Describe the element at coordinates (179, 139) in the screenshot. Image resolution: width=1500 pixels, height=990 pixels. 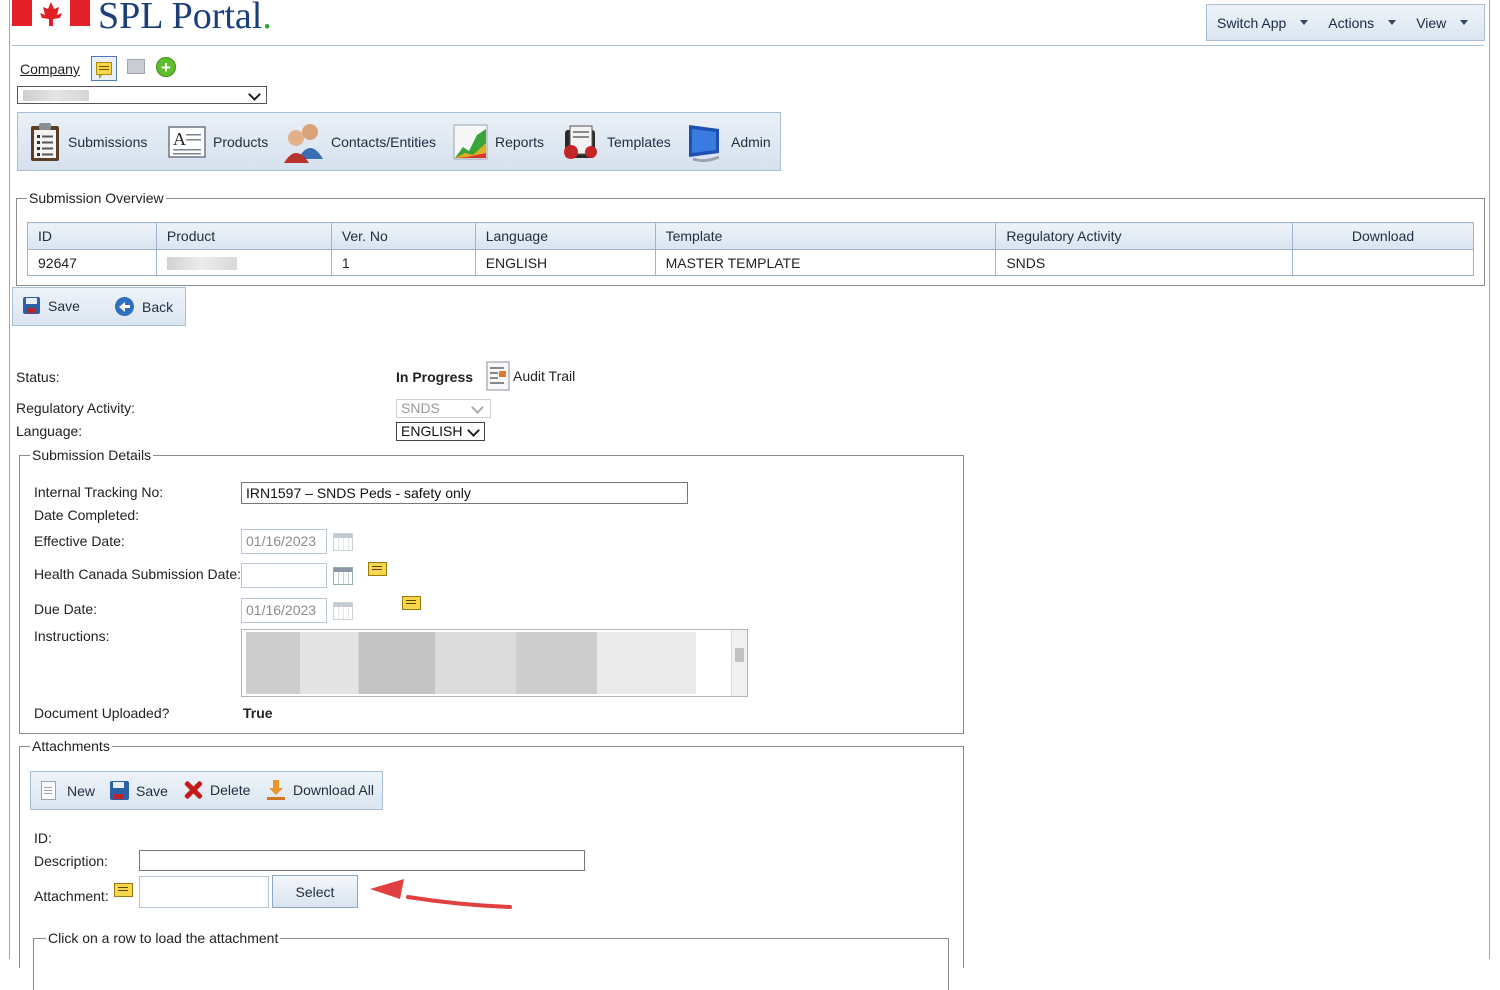
I see `svg-text: A` at that location.